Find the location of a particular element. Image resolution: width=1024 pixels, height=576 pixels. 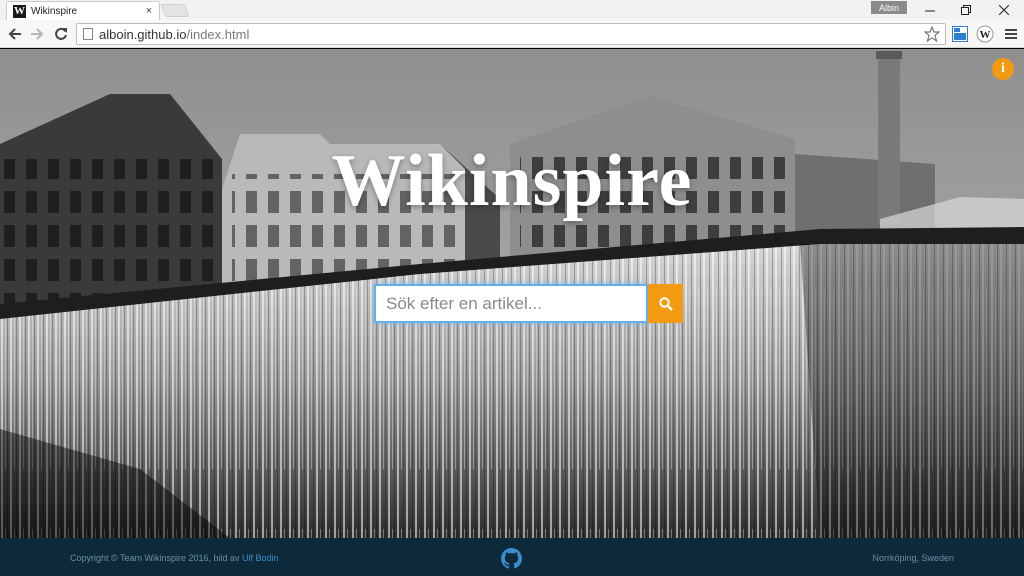

url-path: /index.html is located at coordinates (218, 34).